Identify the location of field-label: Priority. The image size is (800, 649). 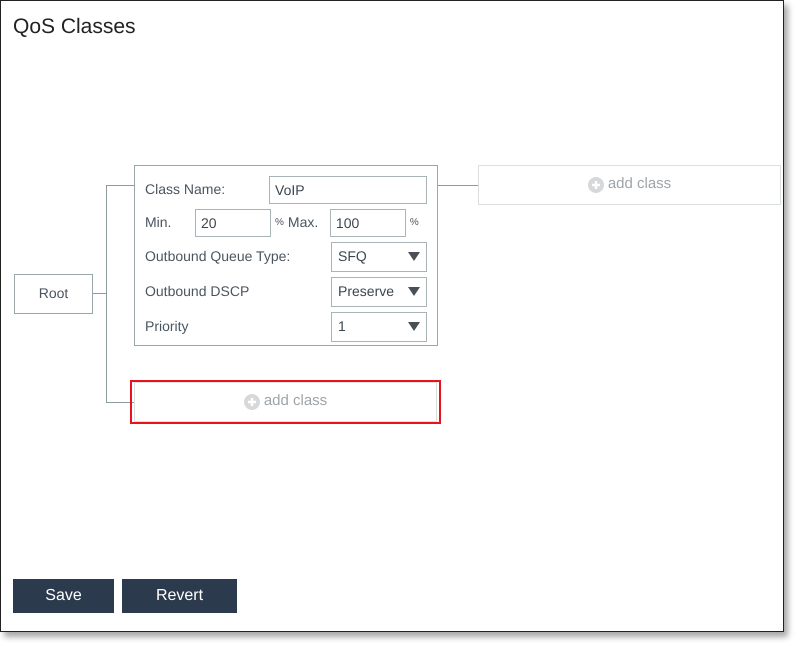
(167, 326).